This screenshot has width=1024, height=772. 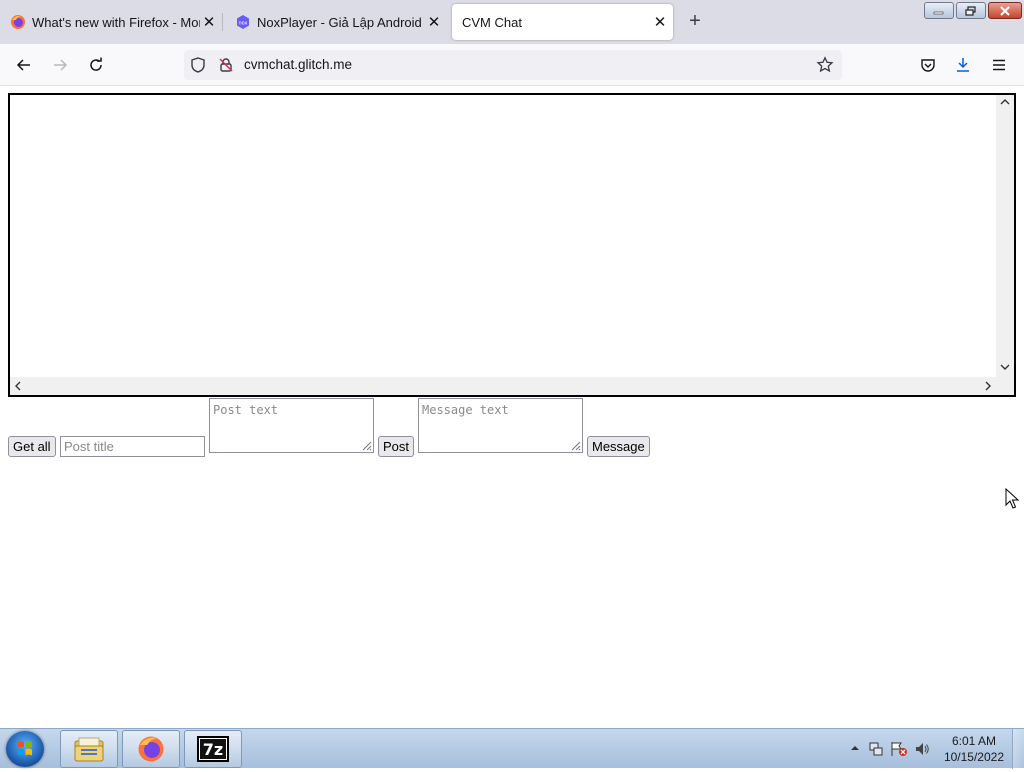 I want to click on back-arrow-icon, so click(x=23, y=65).